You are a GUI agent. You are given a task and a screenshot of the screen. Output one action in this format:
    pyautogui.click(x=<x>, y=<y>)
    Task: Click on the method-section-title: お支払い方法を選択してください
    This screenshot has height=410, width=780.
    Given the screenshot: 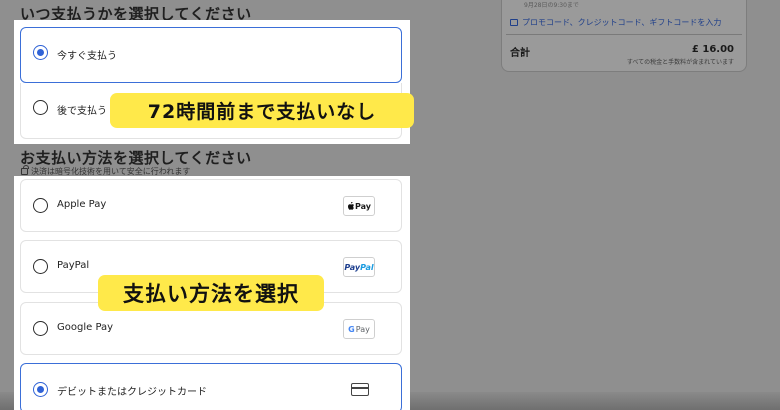 What is the action you would take?
    pyautogui.click(x=136, y=158)
    